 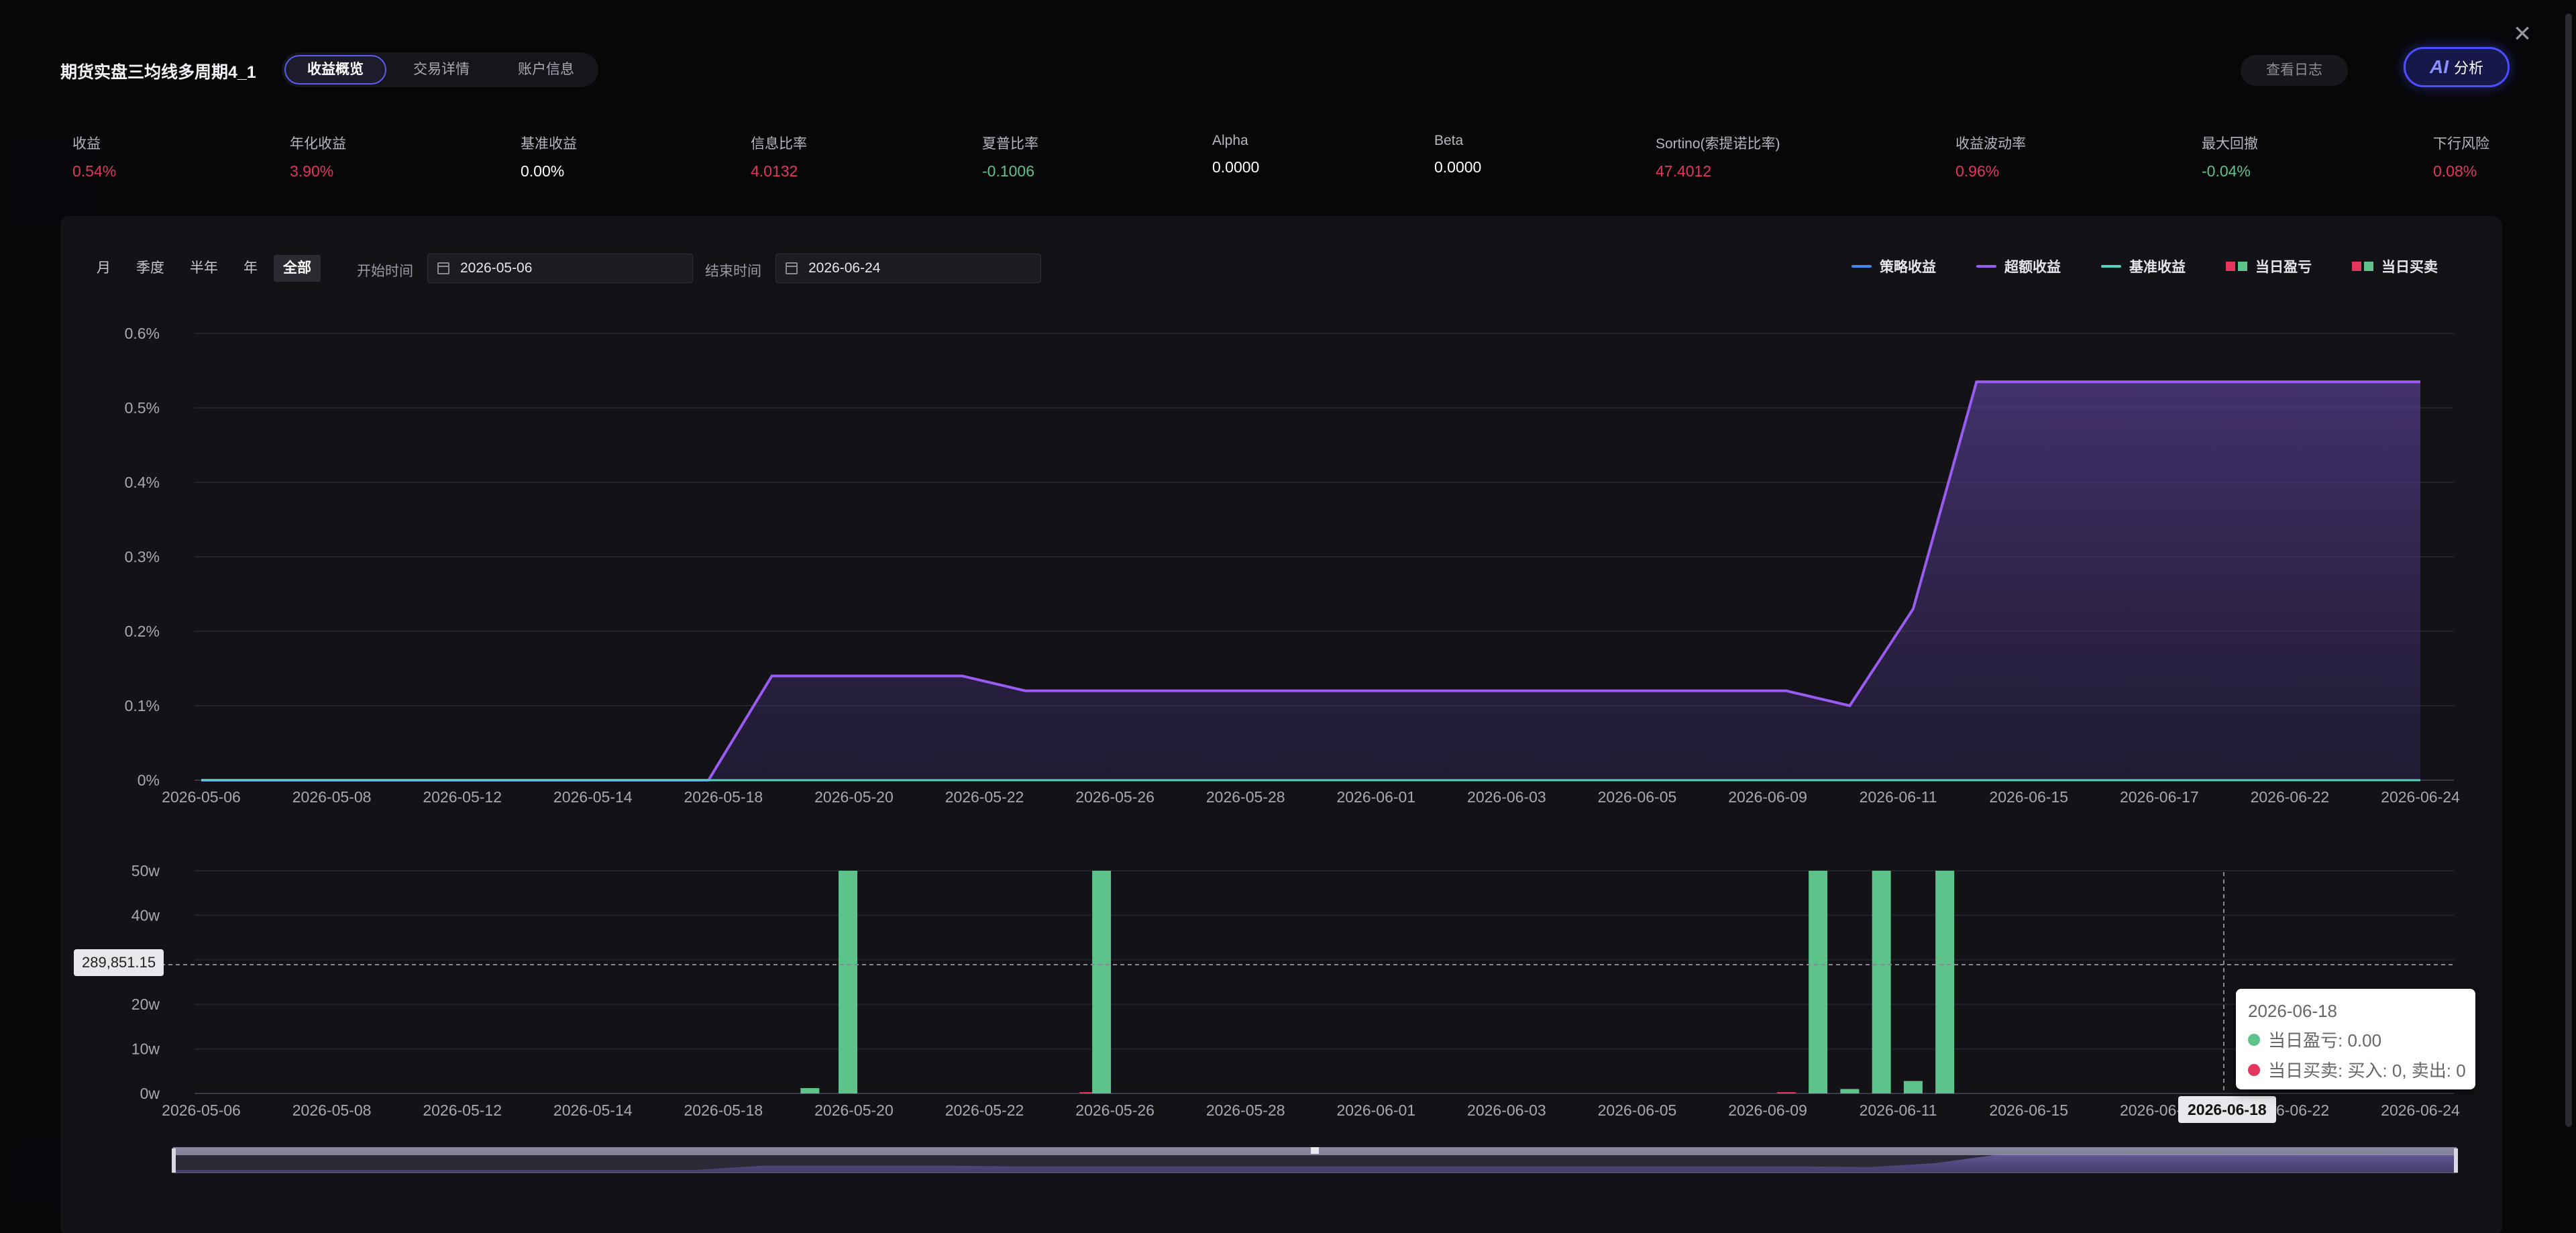 What do you see at coordinates (1990, 156) in the screenshot?
I see `metric-volatility: 收益波动率 0.96%` at bounding box center [1990, 156].